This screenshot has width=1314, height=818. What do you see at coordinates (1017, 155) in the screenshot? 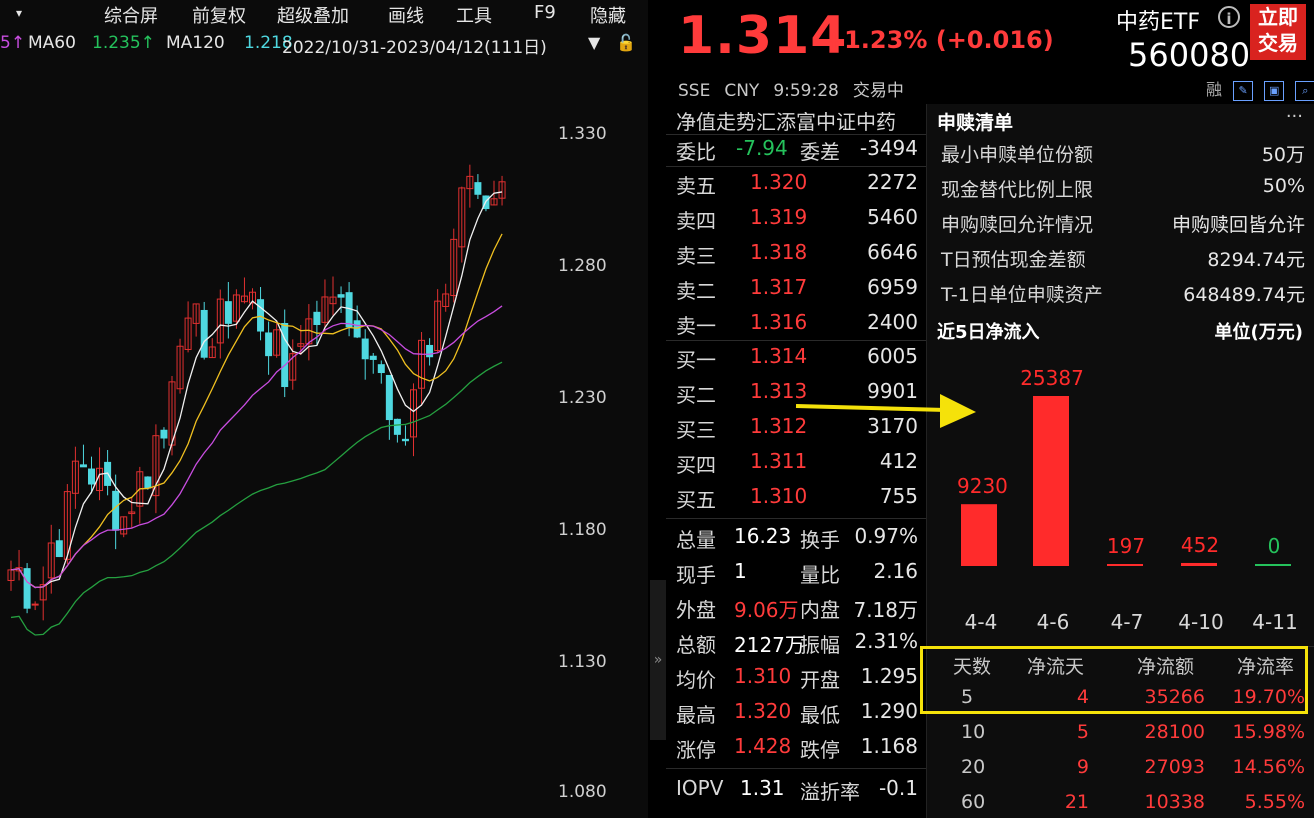
I see `redemption-label: 最小申赎单位份额` at bounding box center [1017, 155].